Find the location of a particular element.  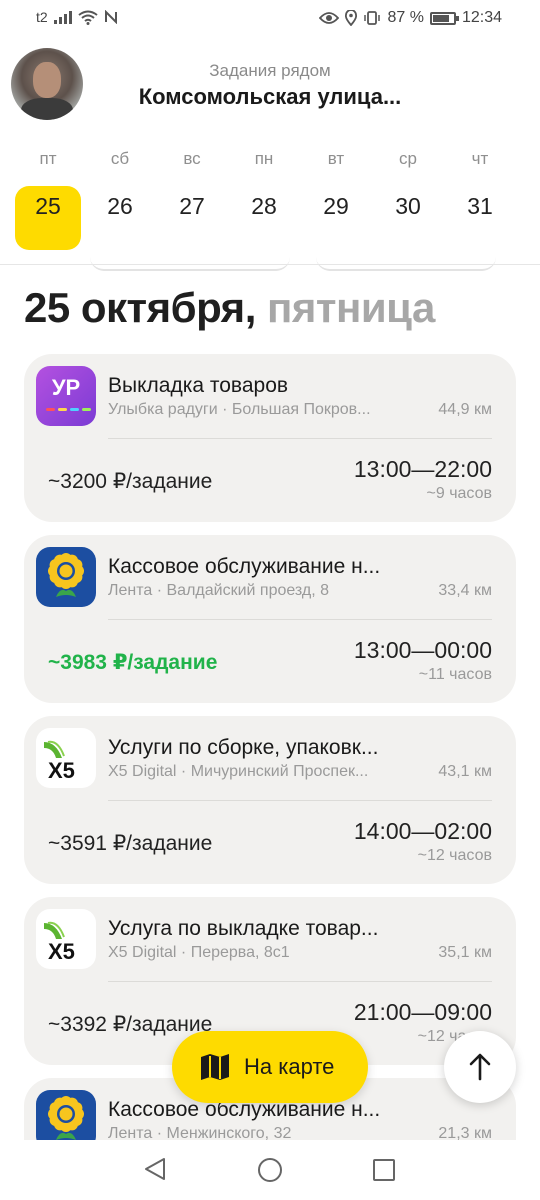

ulybka-radugi-logo: УР is located at coordinates (66, 396).